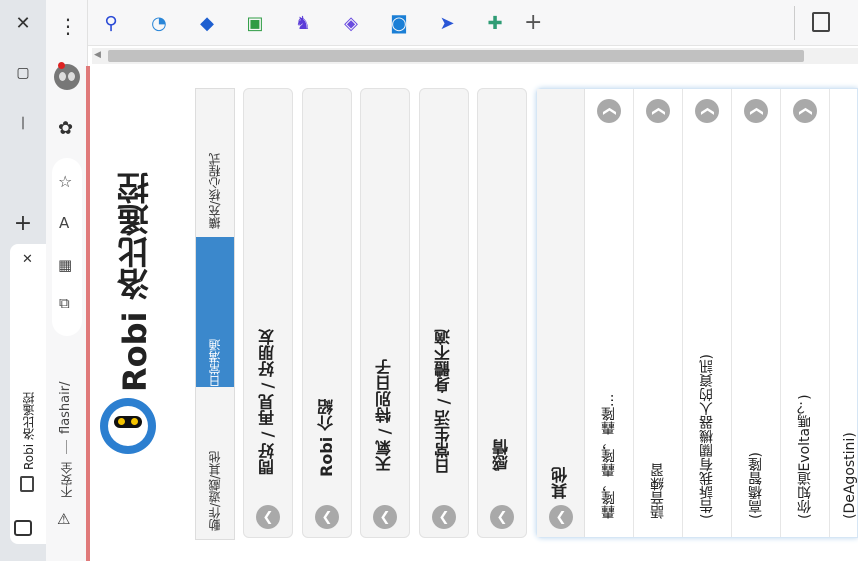  What do you see at coordinates (805, 313) in the screenshot?
I see `list-item: ❮ (你知道Evolta嗎？)` at bounding box center [805, 313].